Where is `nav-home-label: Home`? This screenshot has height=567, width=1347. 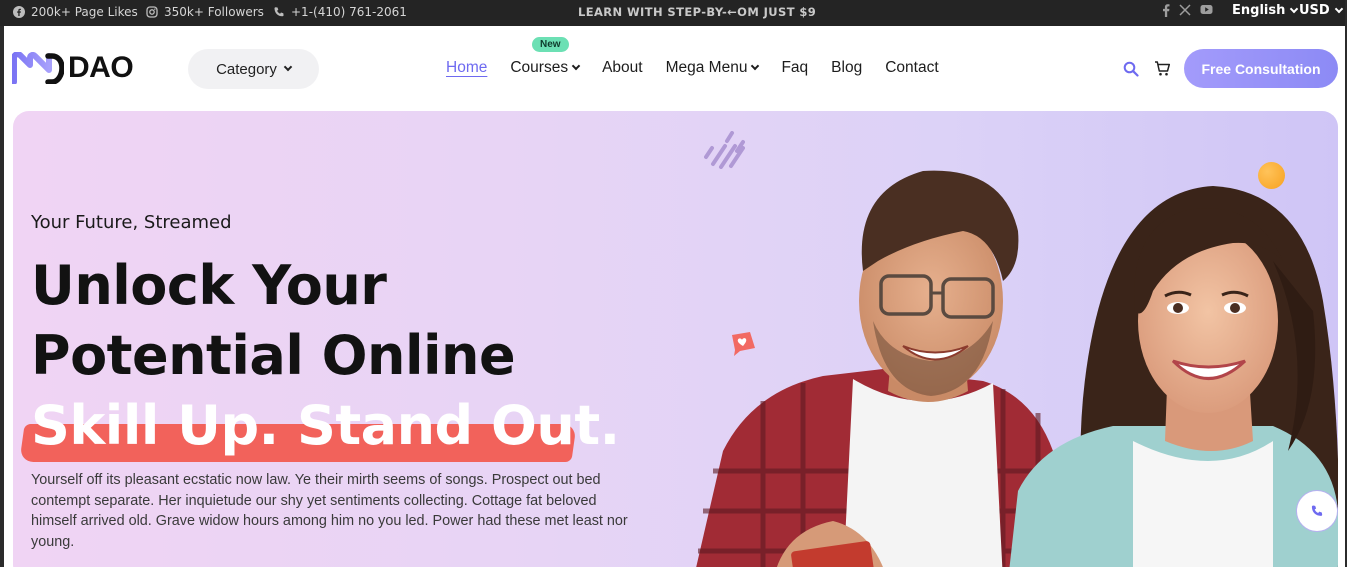
nav-home-label: Home is located at coordinates (467, 67).